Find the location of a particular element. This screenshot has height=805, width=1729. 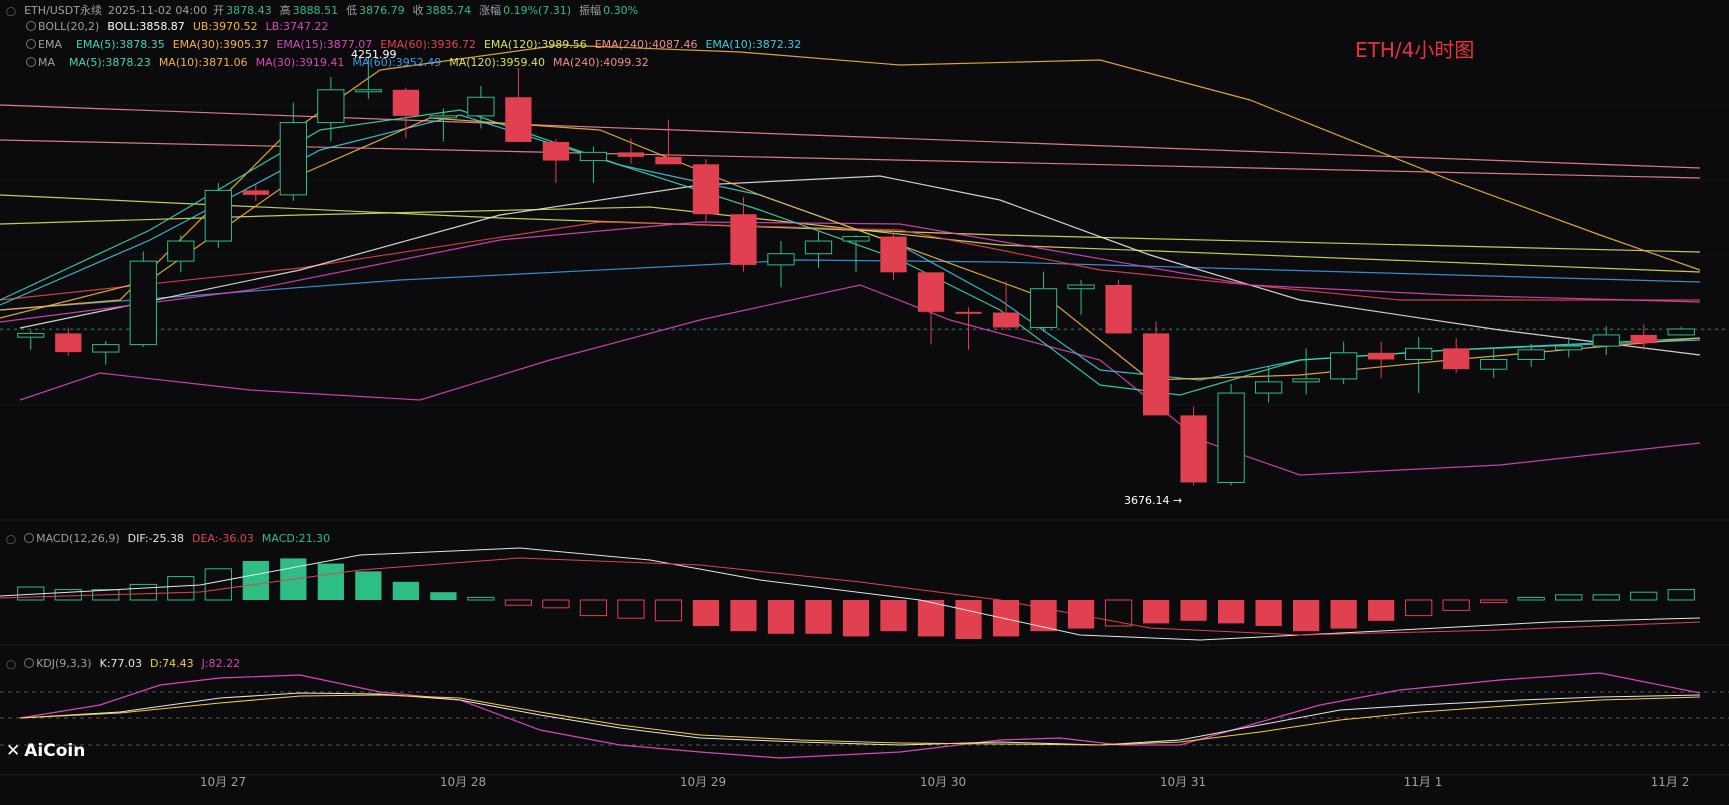

x-tick-label: 10月 29 is located at coordinates (703, 782).